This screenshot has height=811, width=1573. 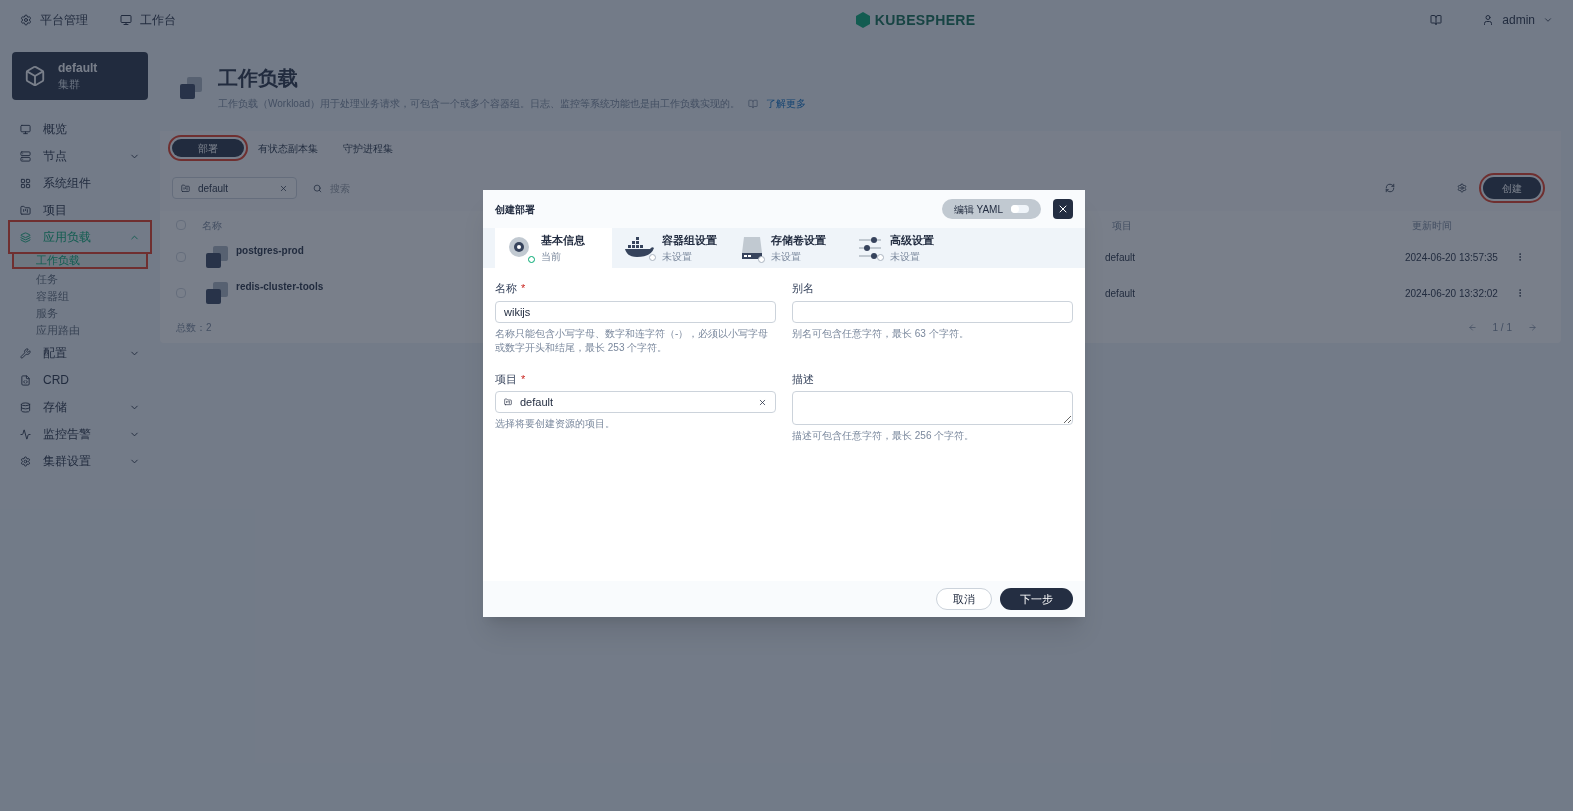 What do you see at coordinates (80, 237) in the screenshot?
I see `sidebar-item: 应用负载` at bounding box center [80, 237].